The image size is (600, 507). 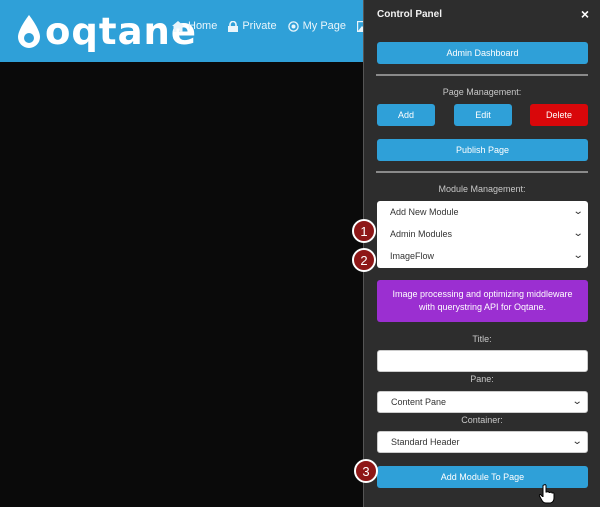 What do you see at coordinates (482, 339) in the screenshot?
I see `title-label: Title:` at bounding box center [482, 339].